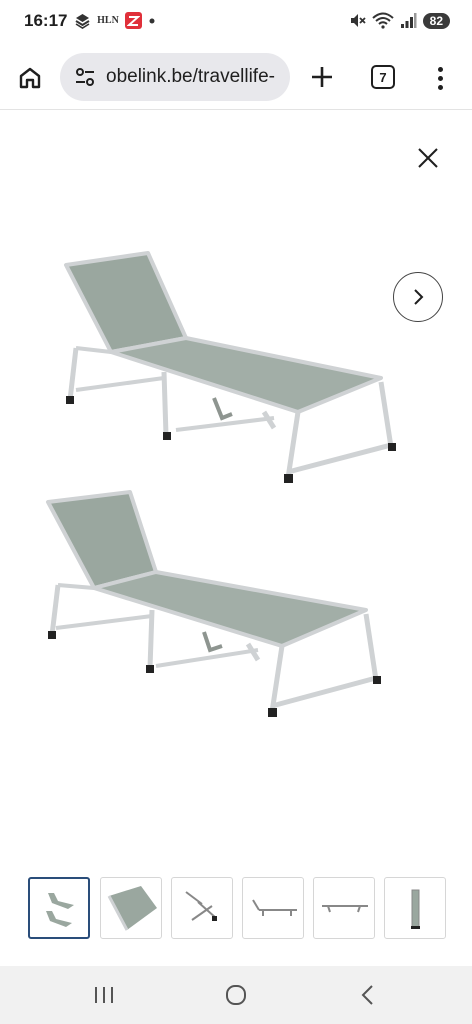  I want to click on chevron-right-icon, so click(419, 297).